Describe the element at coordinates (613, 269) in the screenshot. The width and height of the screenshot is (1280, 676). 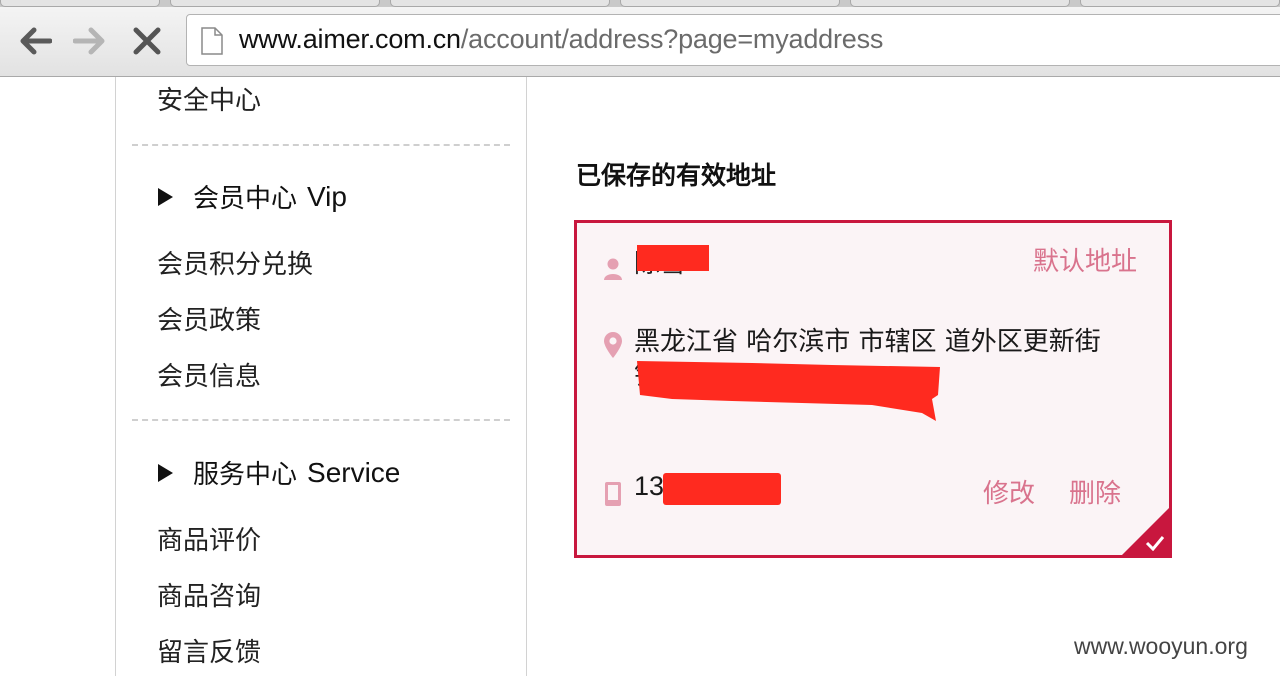
I see `user-icon` at that location.